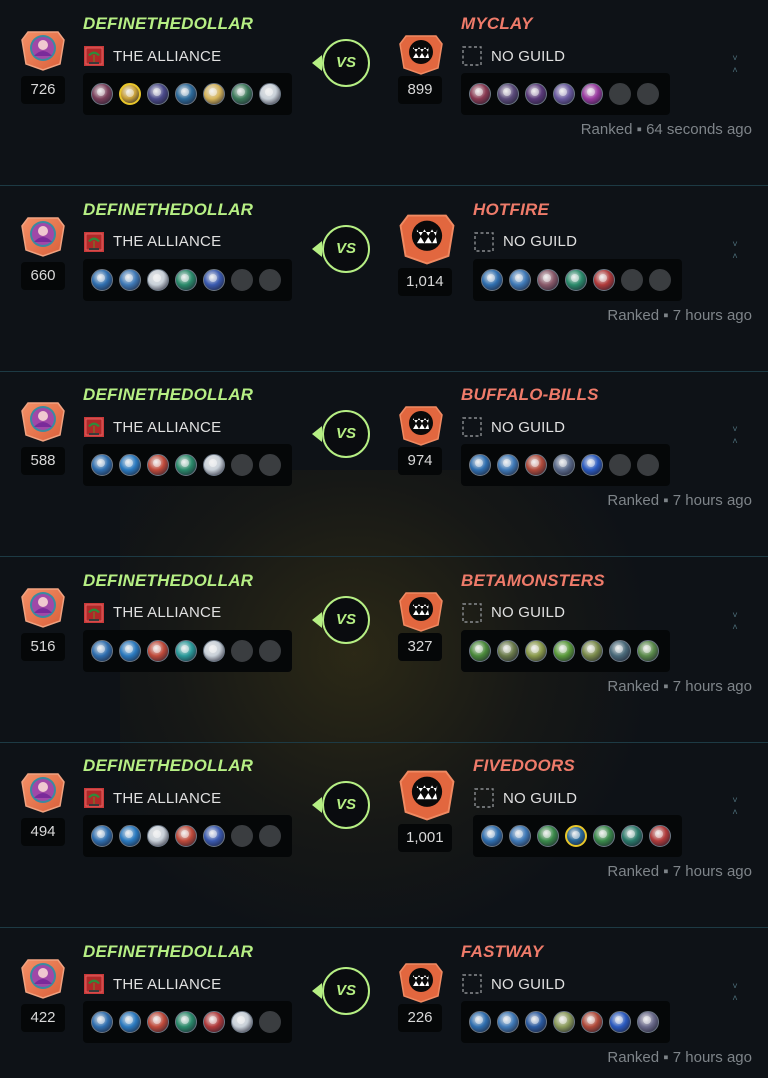 This screenshot has width=768, height=1078. Describe the element at coordinates (502, 952) in the screenshot. I see `opponent-name: FASTWAY` at that location.